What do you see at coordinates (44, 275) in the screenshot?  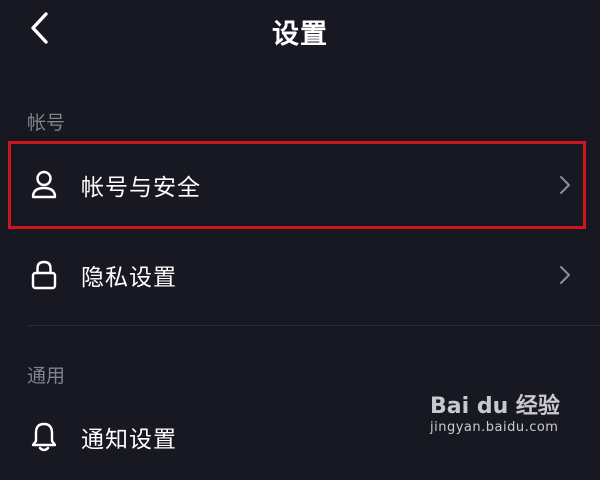 I see `lock-icon` at bounding box center [44, 275].